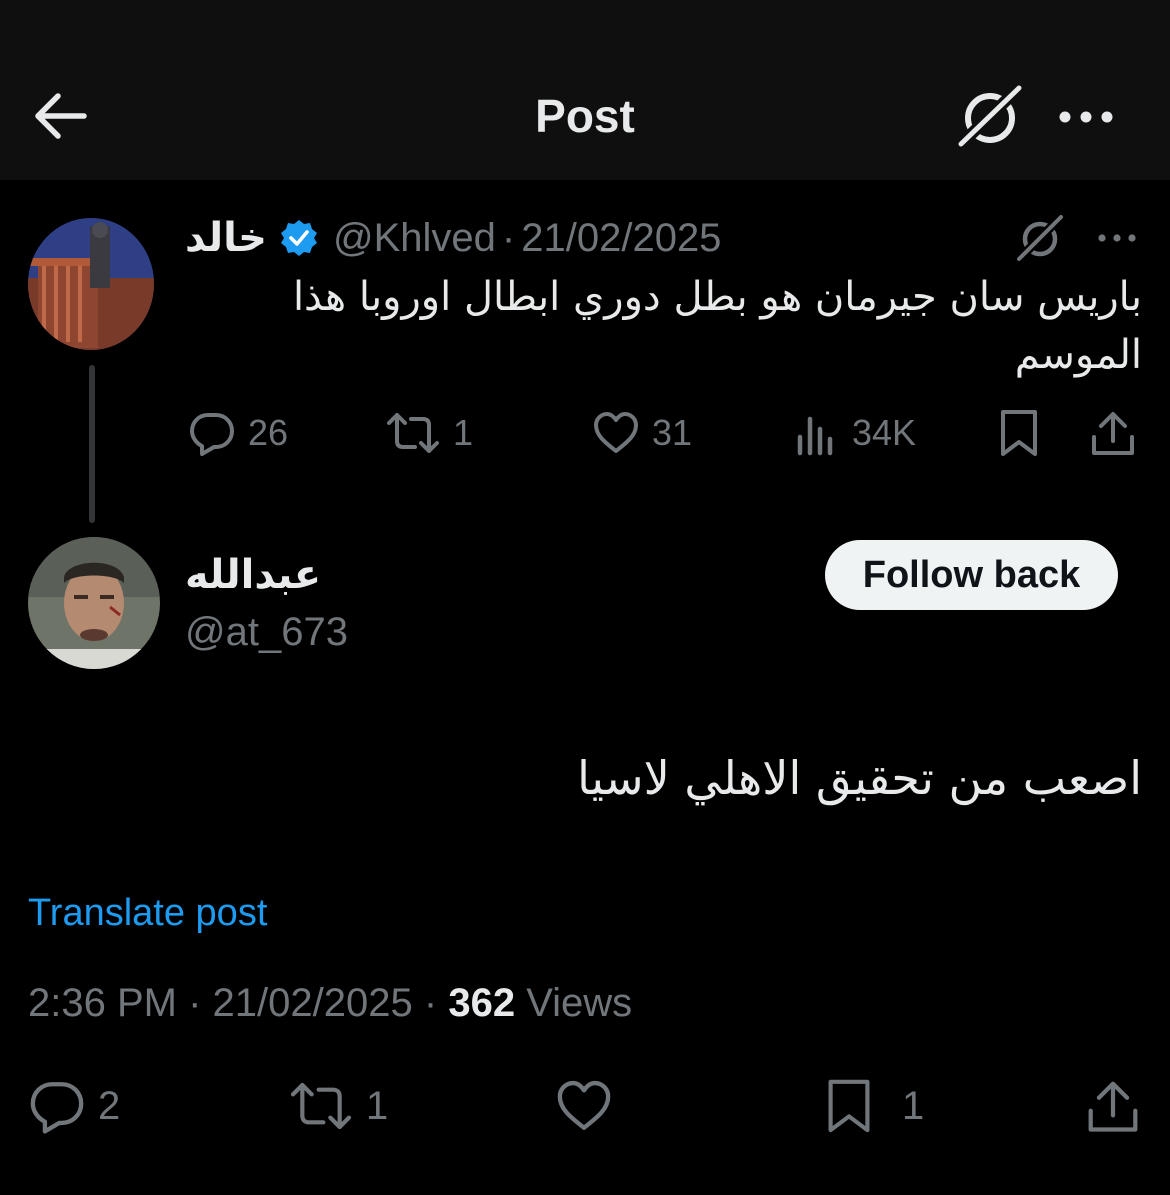  What do you see at coordinates (875, 1106) in the screenshot?
I see `bookmark-button: 1` at bounding box center [875, 1106].